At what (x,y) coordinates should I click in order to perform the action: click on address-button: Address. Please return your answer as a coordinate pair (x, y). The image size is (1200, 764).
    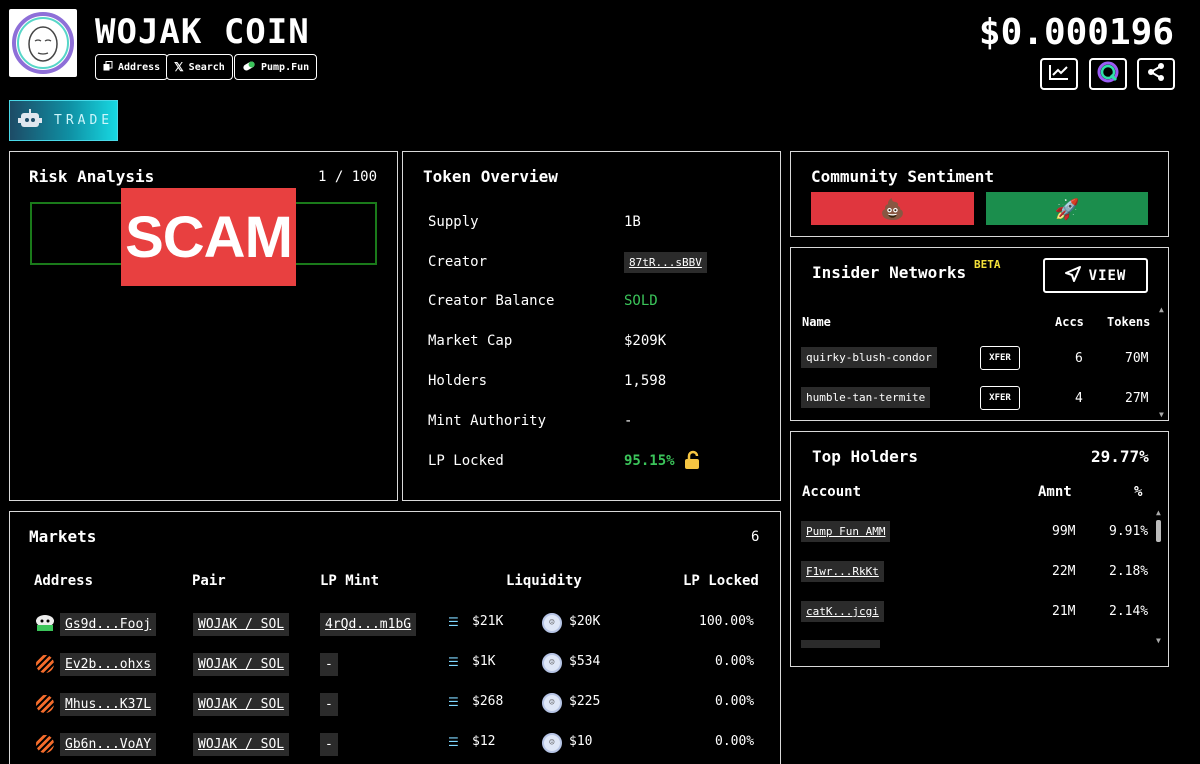
    Looking at the image, I should click on (132, 67).